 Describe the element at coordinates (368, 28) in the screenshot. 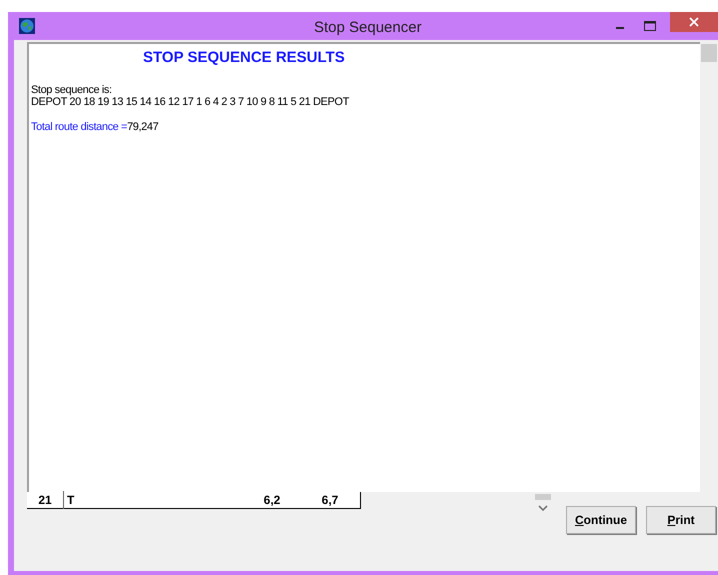

I see `window-title: Stop Sequencer` at that location.